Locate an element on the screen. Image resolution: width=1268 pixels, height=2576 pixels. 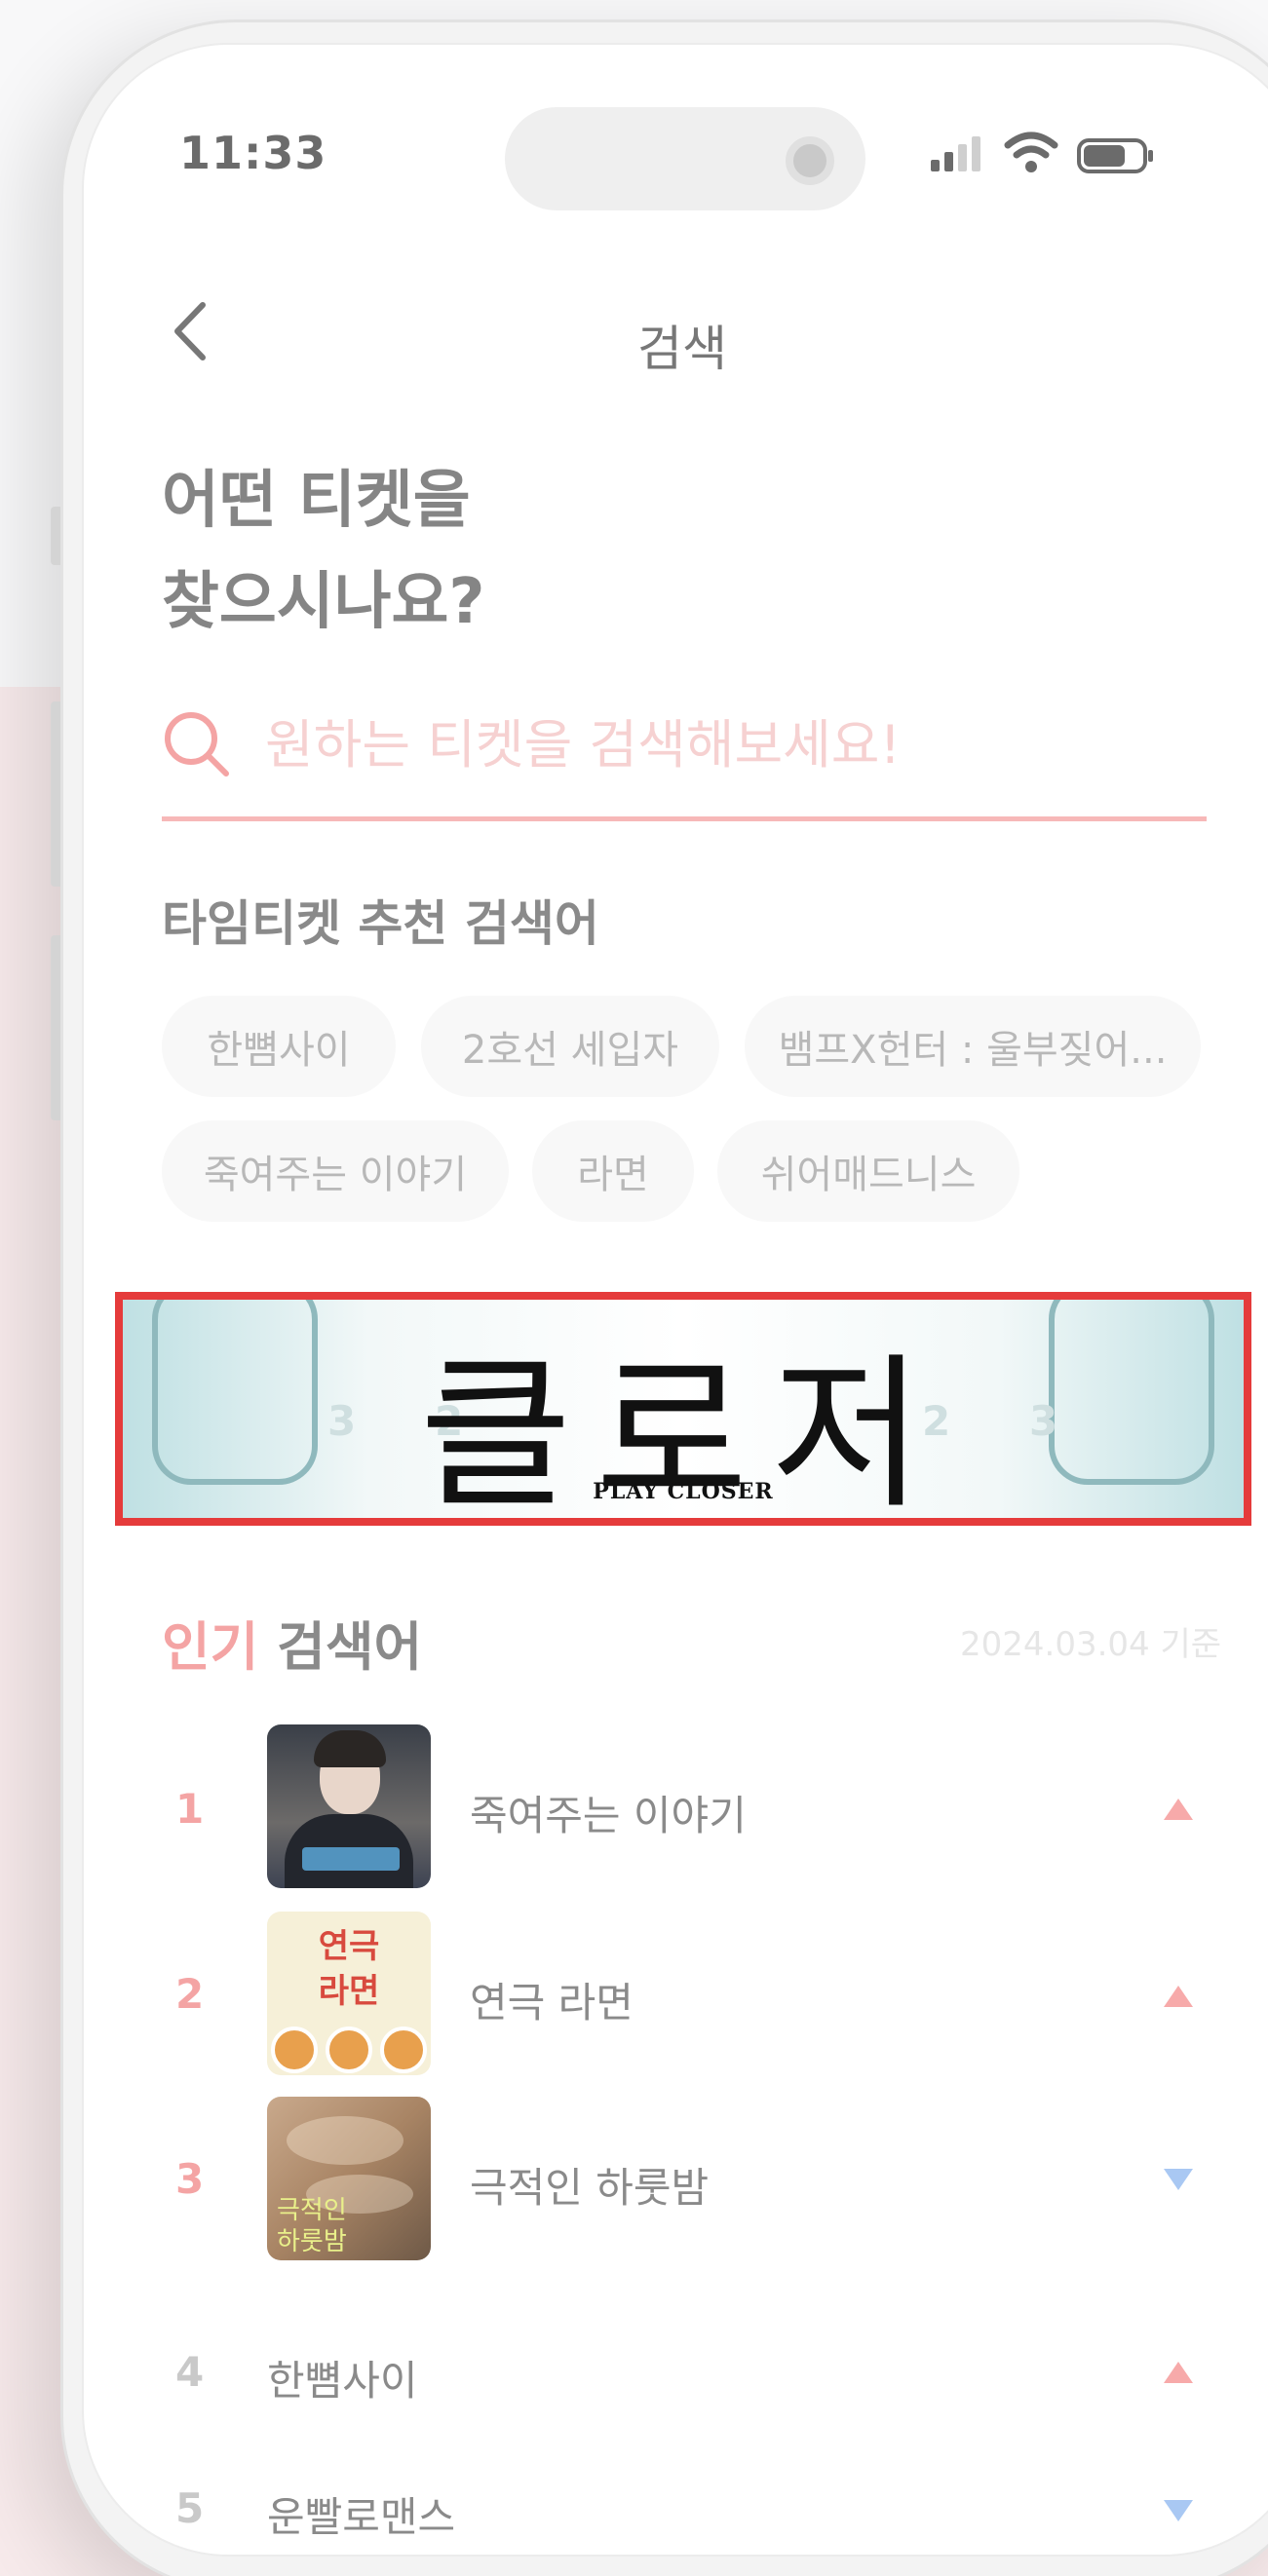
wifi-icon is located at coordinates (1031, 152).